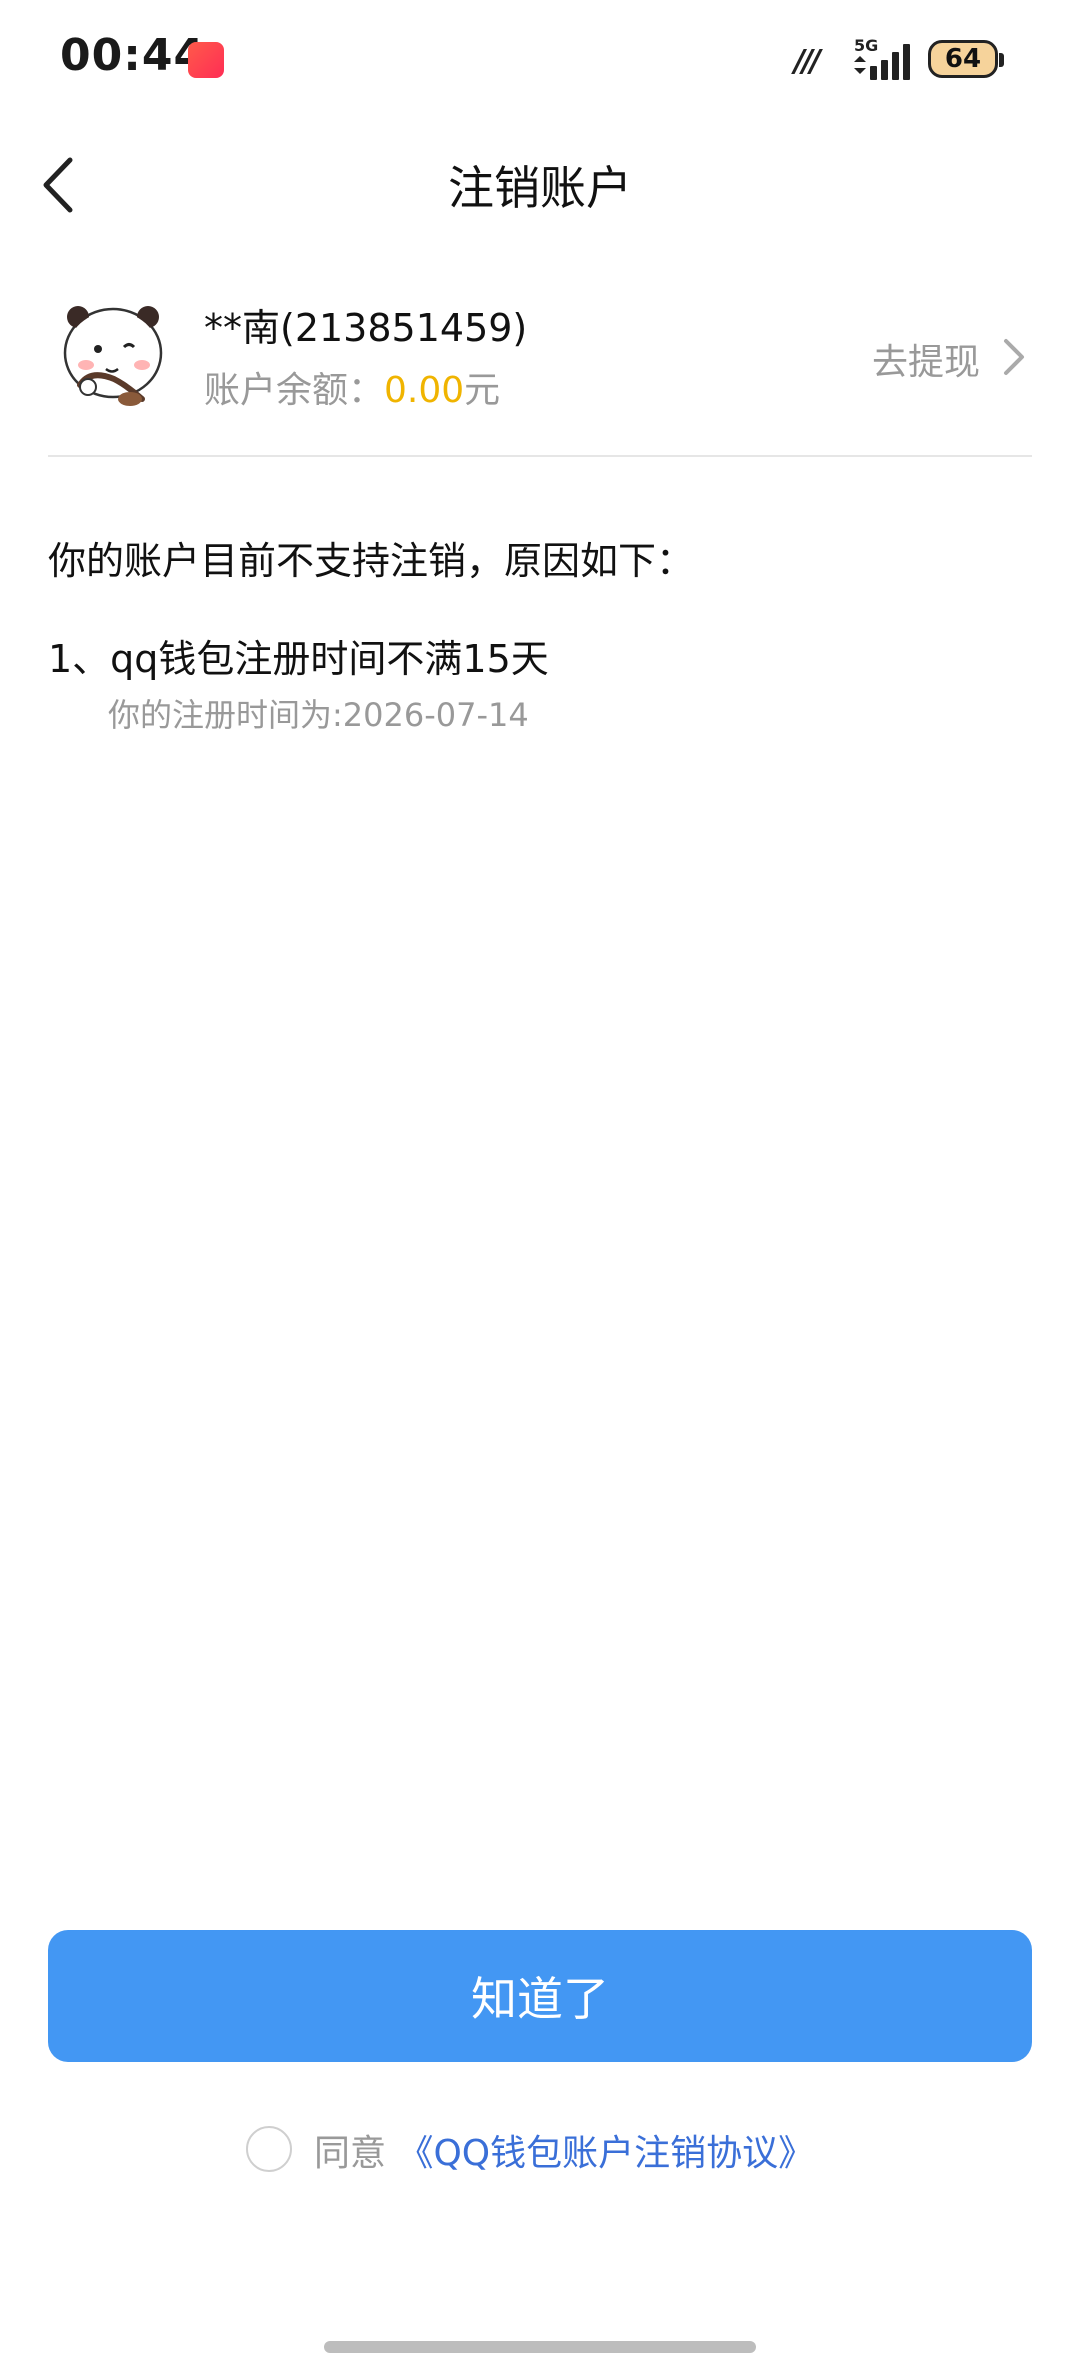 The image size is (1080, 2376). What do you see at coordinates (113, 356) in the screenshot?
I see `avatar` at bounding box center [113, 356].